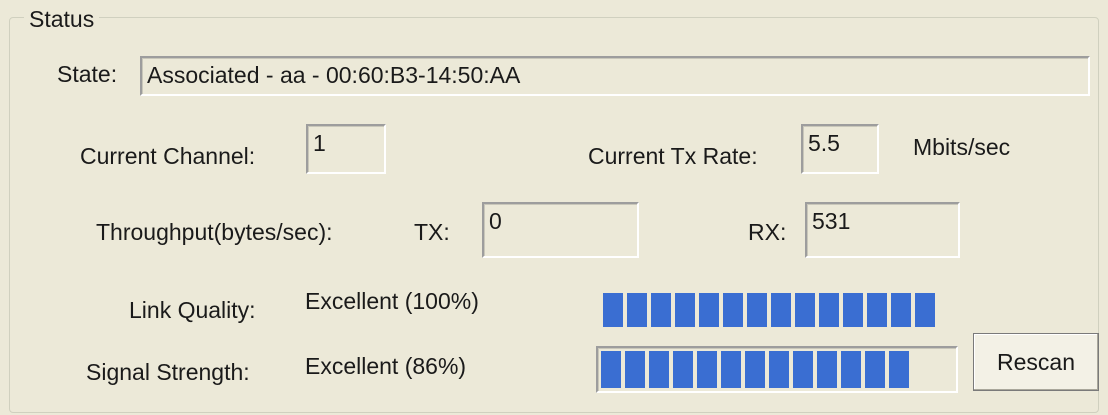  I want to click on rx-label: RX:, so click(767, 232).